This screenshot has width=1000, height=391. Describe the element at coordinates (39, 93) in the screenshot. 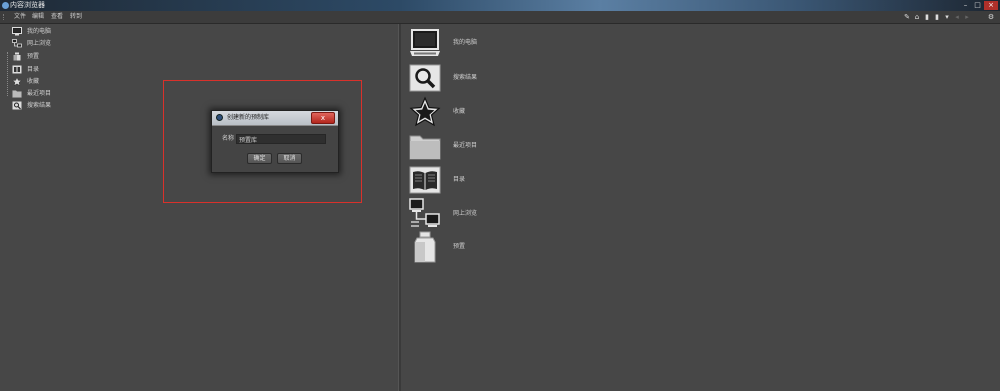

I see `tree-item-label: 最近项目` at that location.